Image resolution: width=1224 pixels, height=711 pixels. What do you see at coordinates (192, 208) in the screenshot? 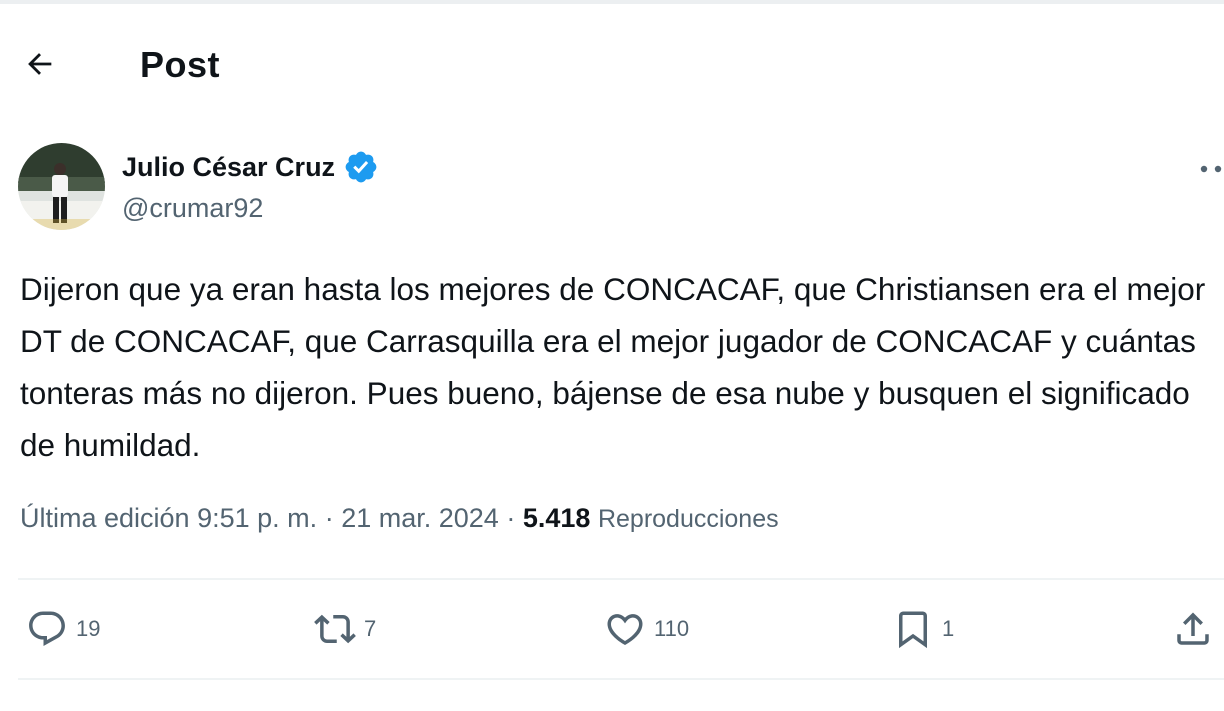
I see `user-handle: @crumar92` at bounding box center [192, 208].